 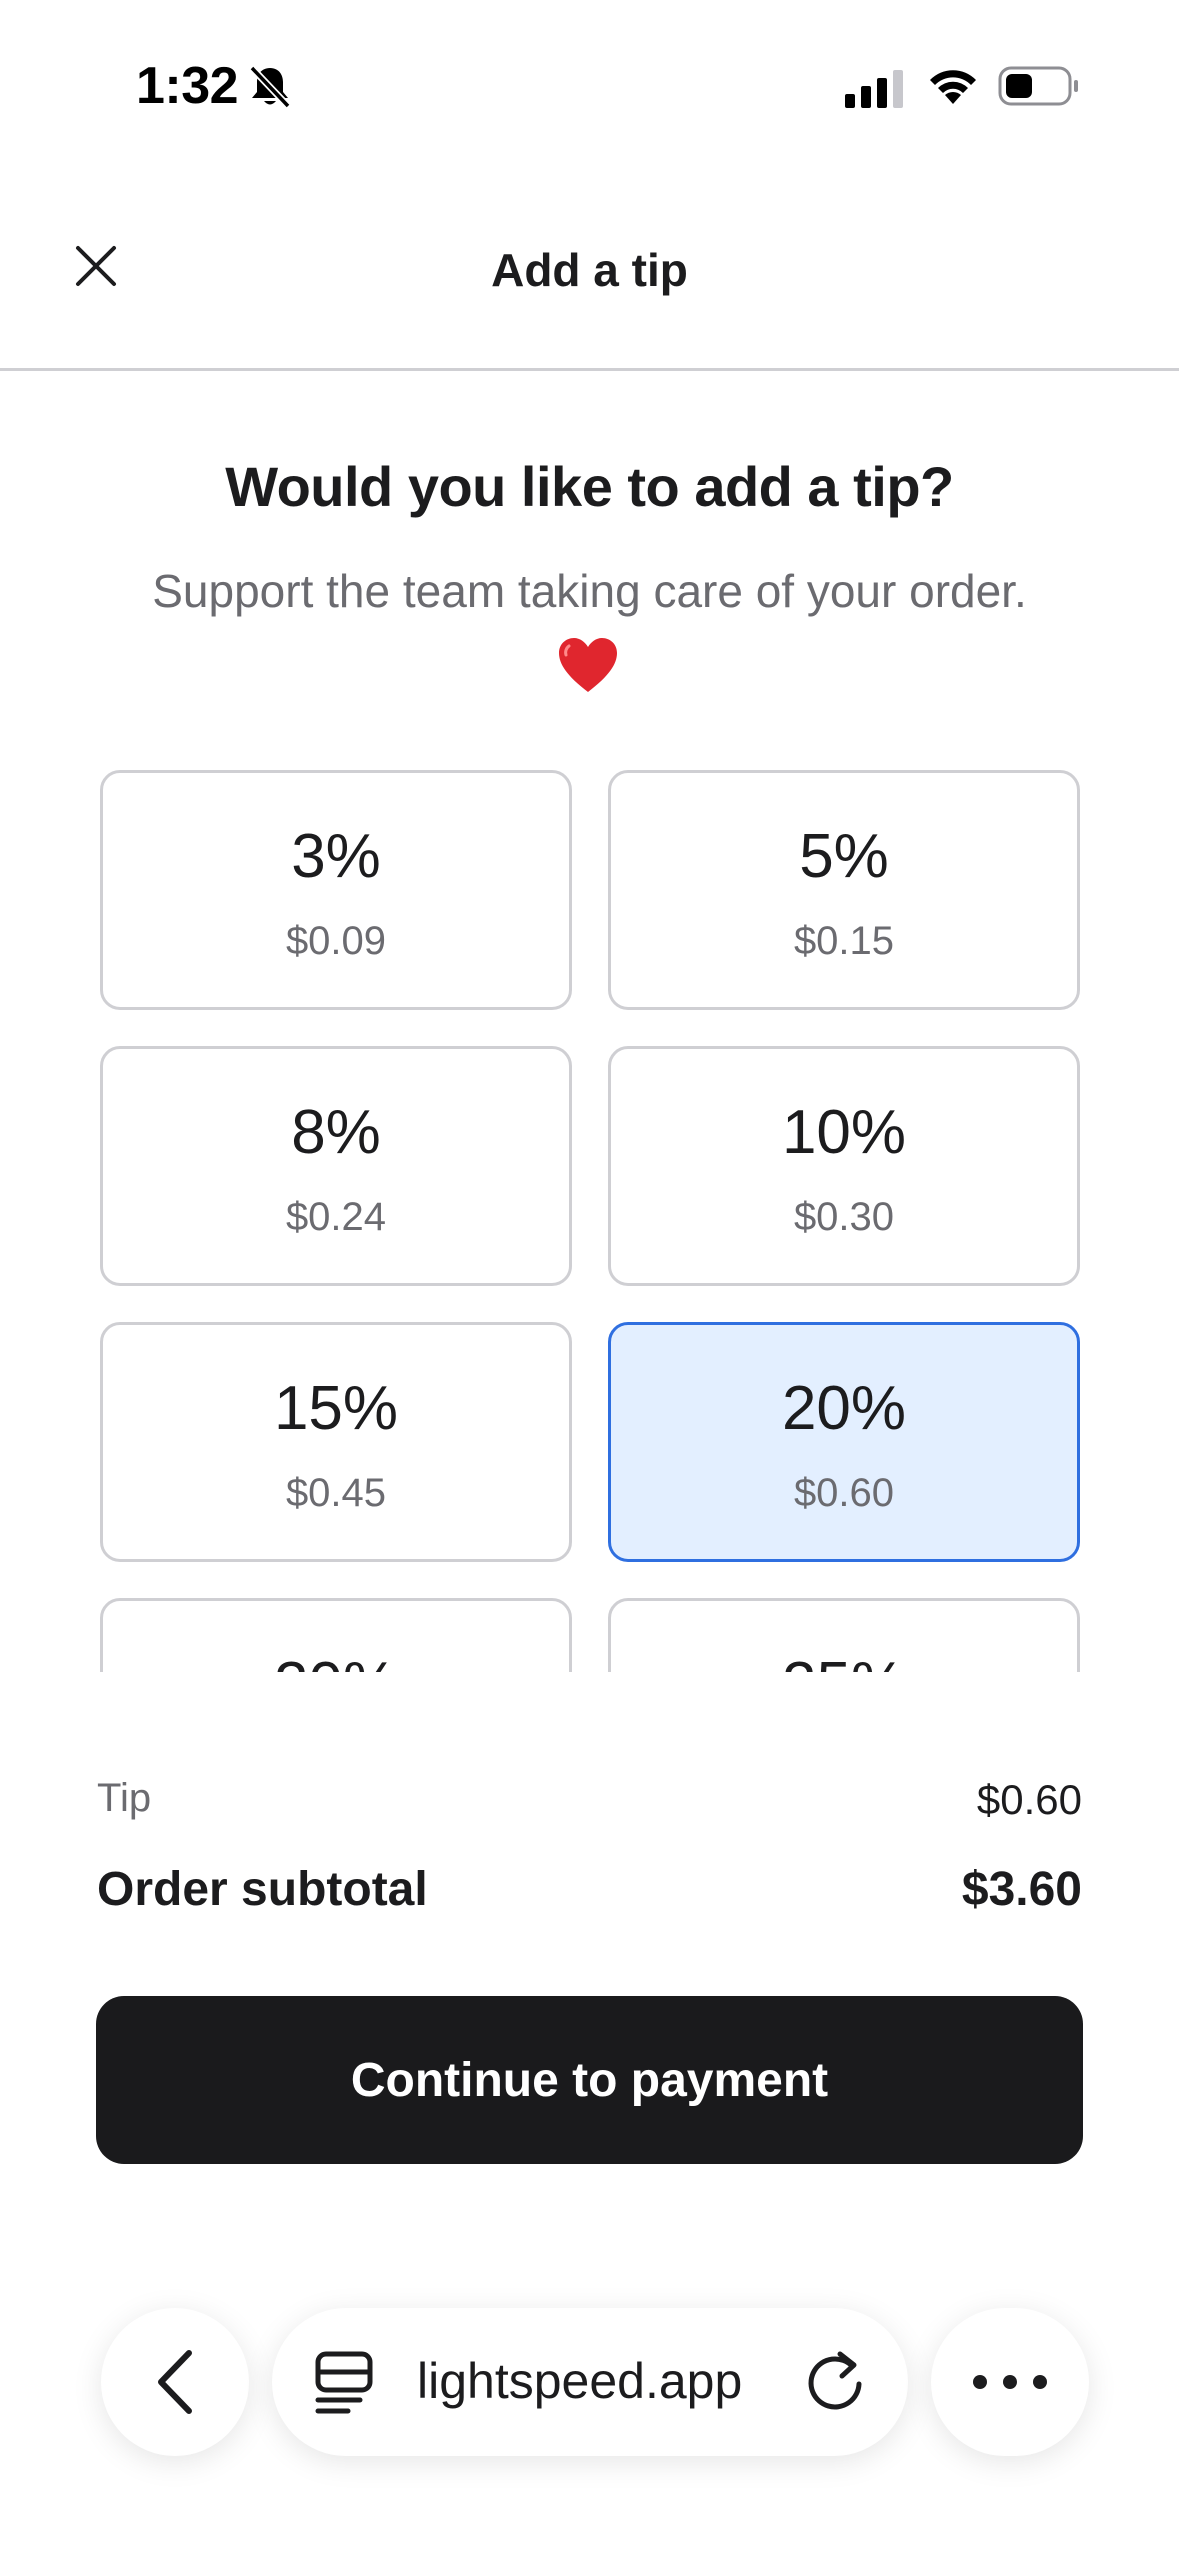 What do you see at coordinates (844, 1217) in the screenshot?
I see `tip-amount: $0.30` at bounding box center [844, 1217].